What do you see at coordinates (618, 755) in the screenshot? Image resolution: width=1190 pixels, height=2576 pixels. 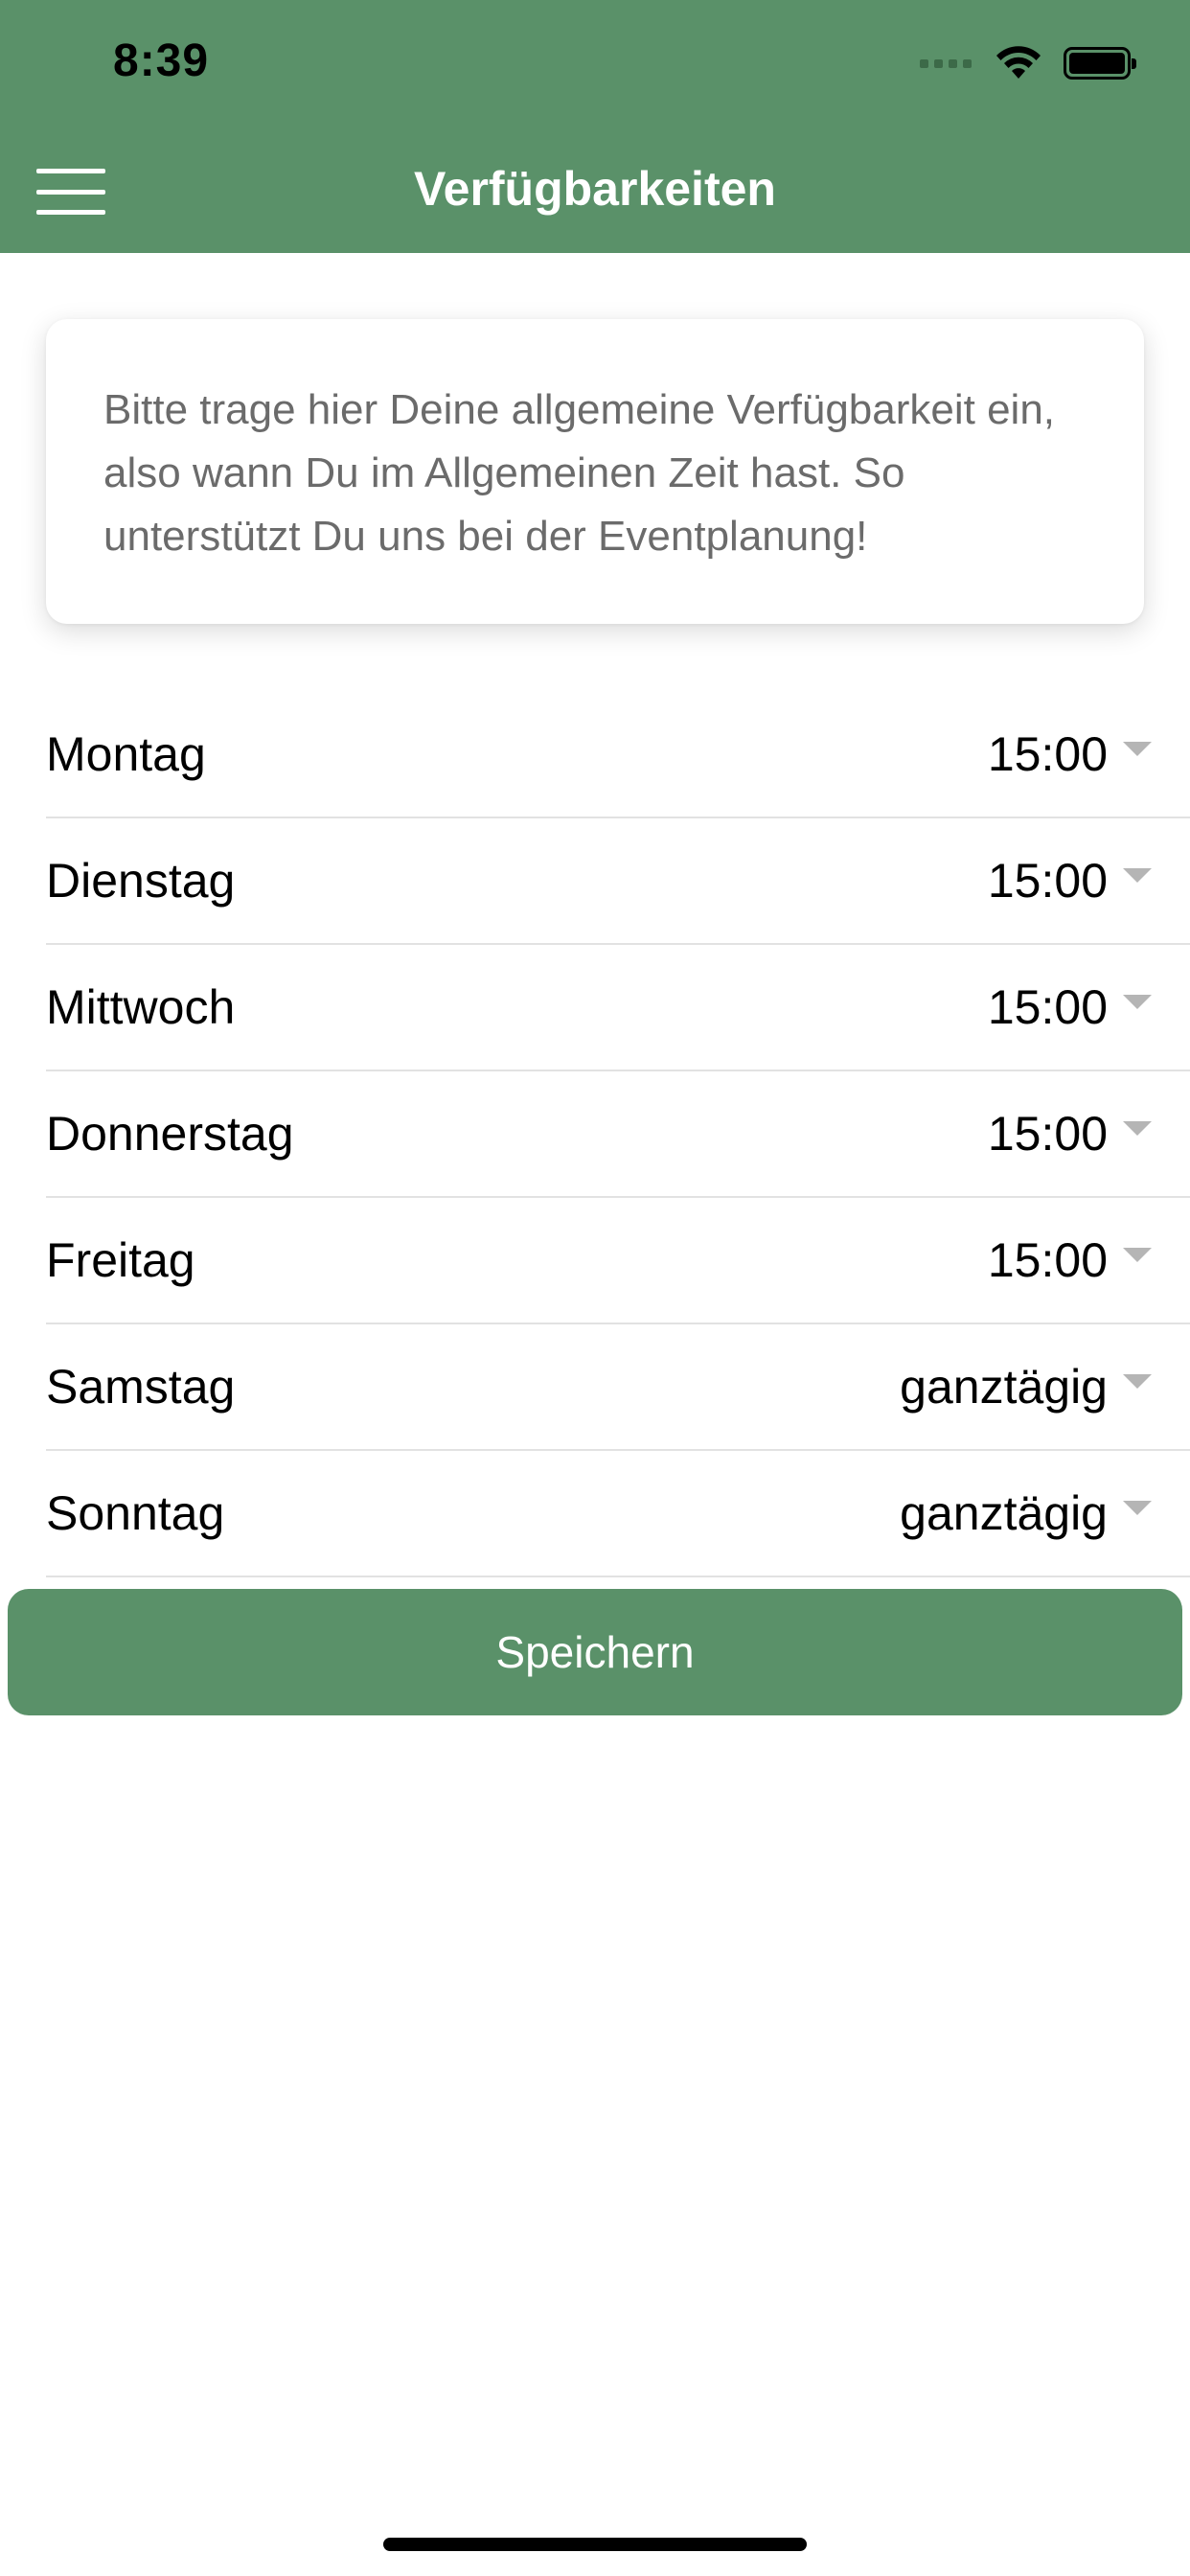 I see `day-row-montag: Montag 15:00` at bounding box center [618, 755].